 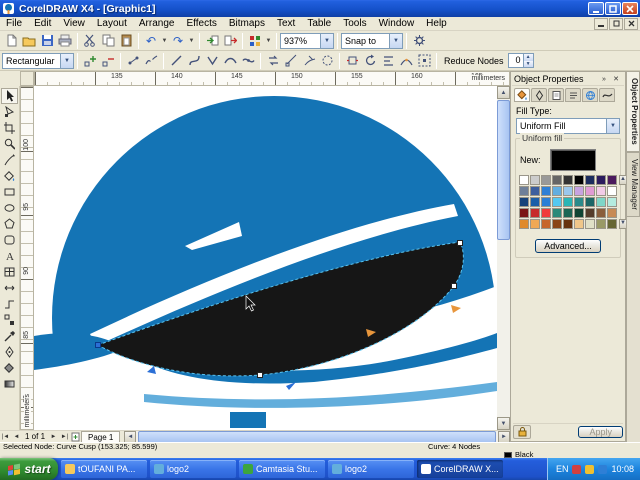 I want to click on snap-to-combo: Snap to ▼, so click(x=372, y=40).